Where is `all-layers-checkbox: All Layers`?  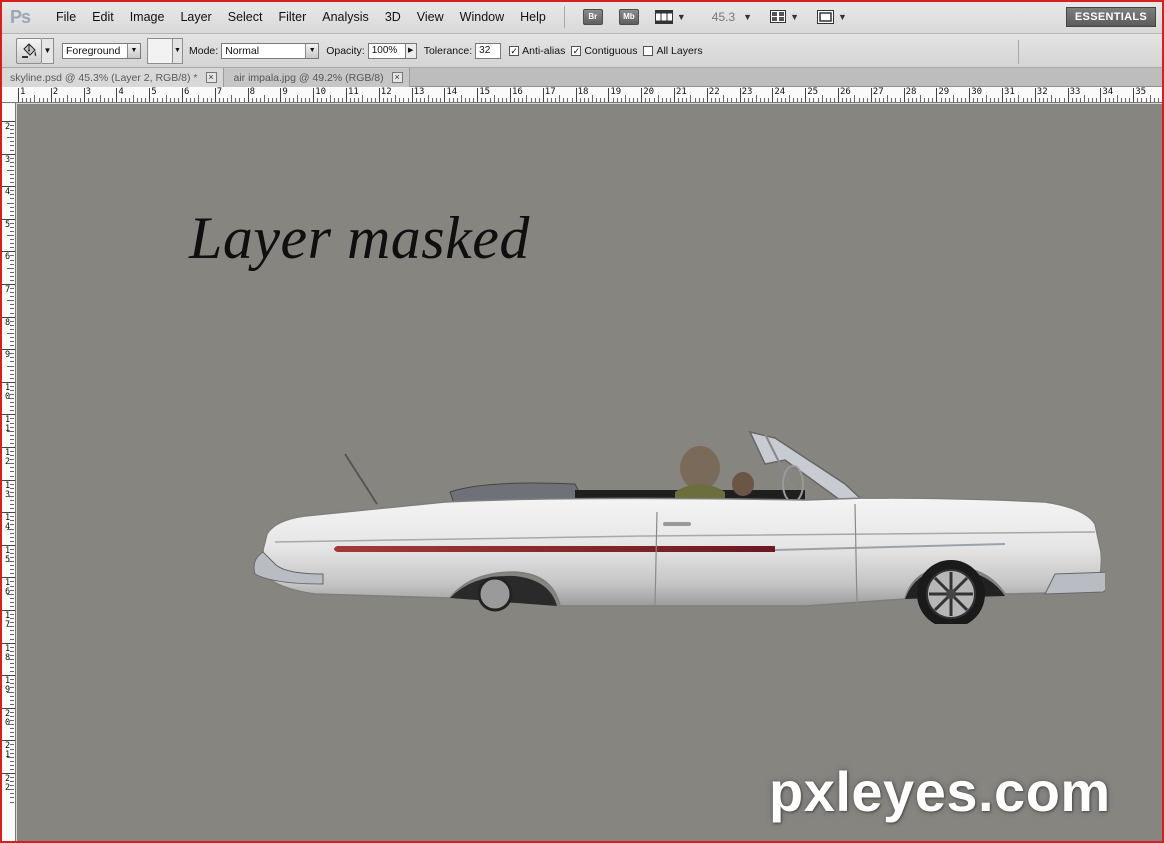
all-layers-checkbox: All Layers is located at coordinates (673, 51).